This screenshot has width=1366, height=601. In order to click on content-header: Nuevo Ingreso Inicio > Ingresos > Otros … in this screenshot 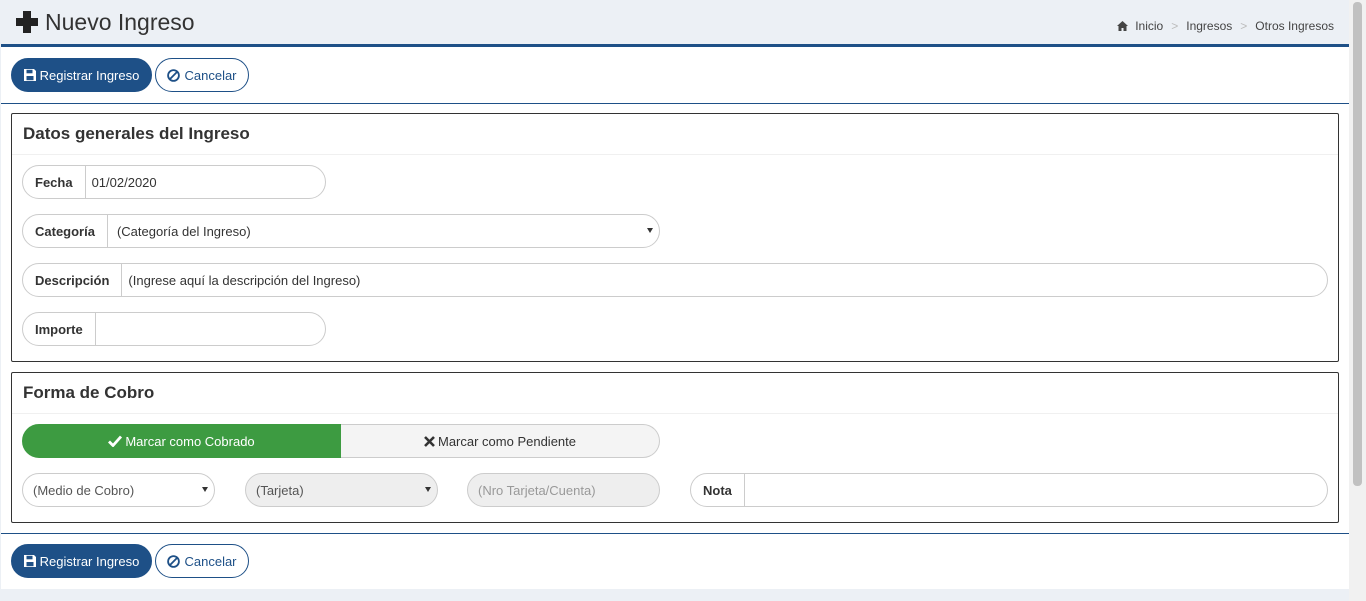, I will do `click(674, 23)`.